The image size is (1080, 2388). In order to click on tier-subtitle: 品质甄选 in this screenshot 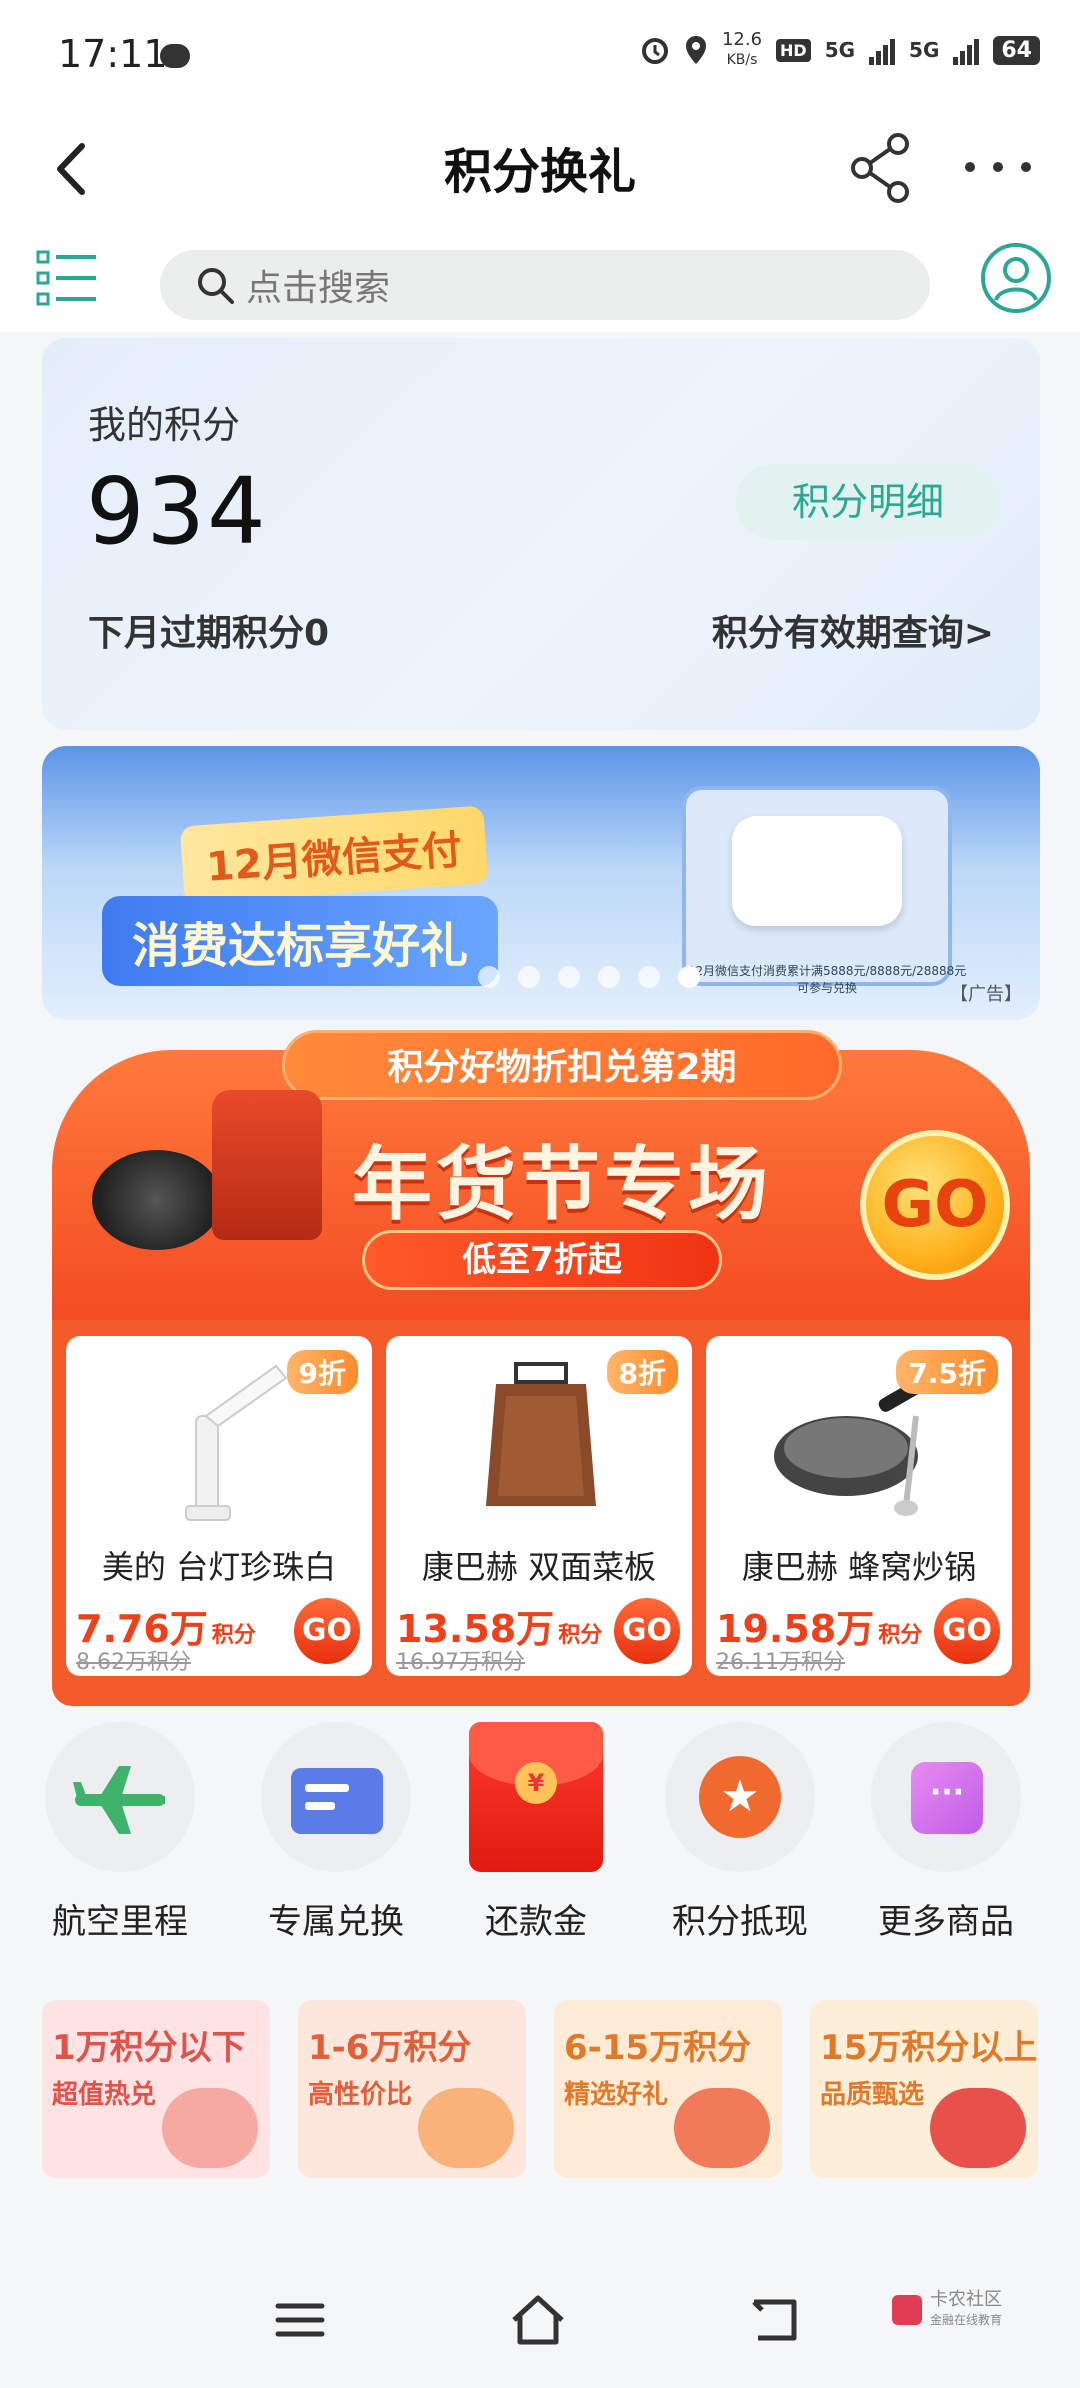, I will do `click(872, 2095)`.